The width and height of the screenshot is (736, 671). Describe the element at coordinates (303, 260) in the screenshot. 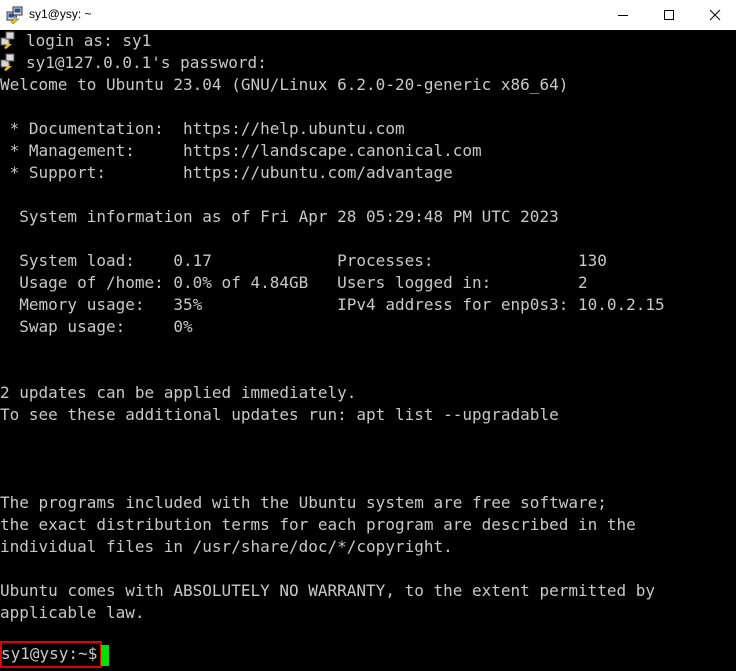

I see `terminal-line: System load: 0.17 Processes: 130` at that location.